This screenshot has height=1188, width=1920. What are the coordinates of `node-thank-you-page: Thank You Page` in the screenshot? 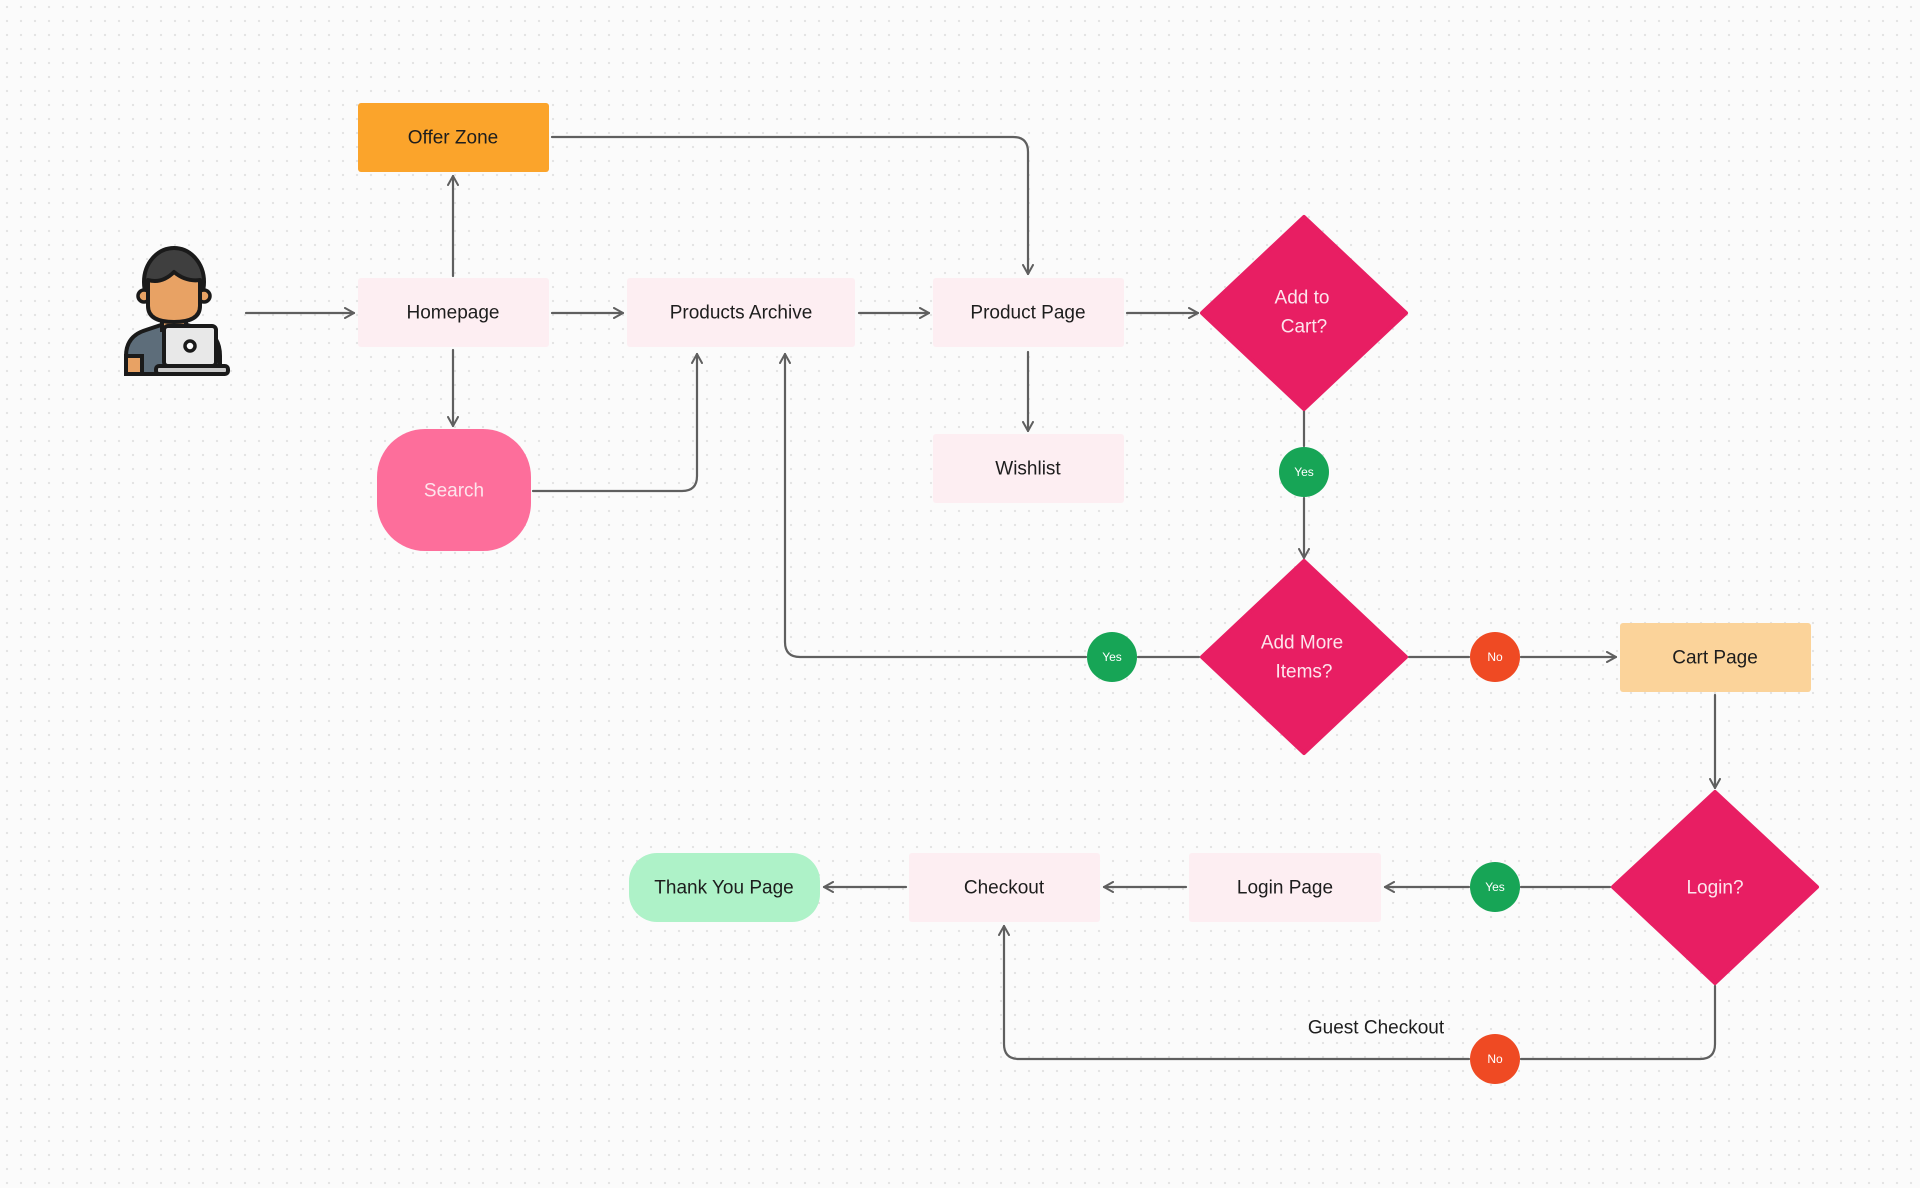 It's located at (724, 887).